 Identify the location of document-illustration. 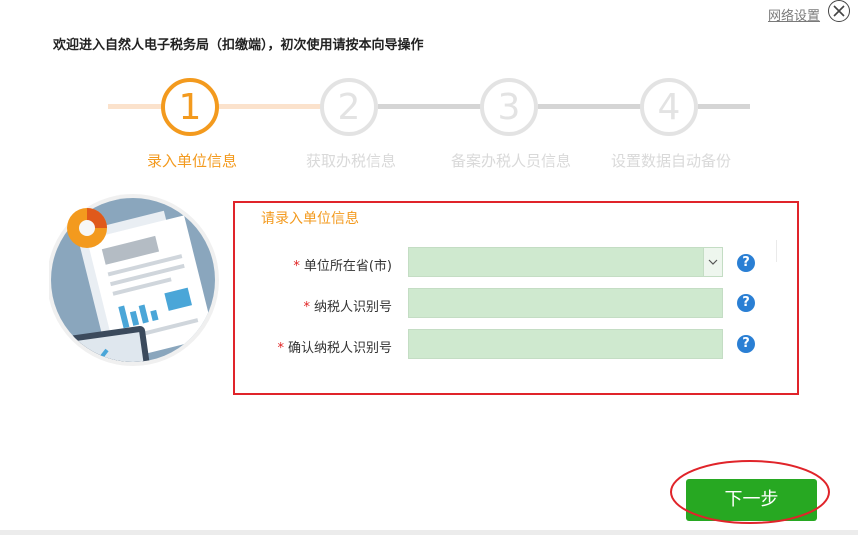
(134, 280).